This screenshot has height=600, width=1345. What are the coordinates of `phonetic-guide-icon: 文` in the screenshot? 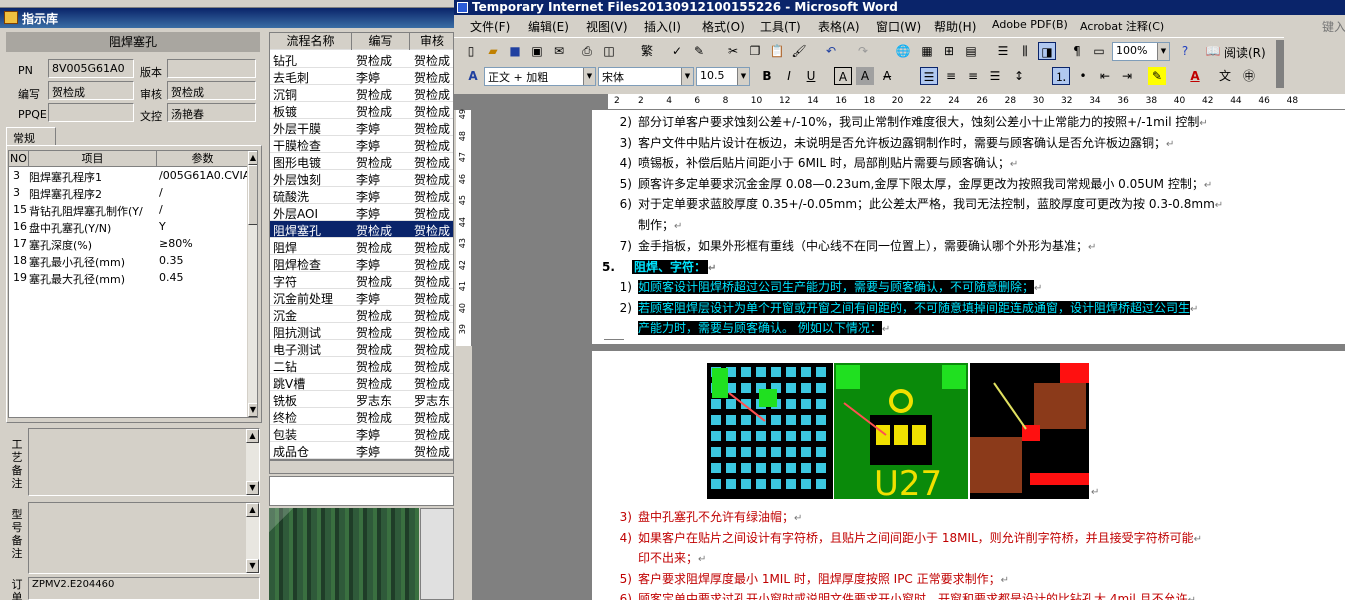 It's located at (1225, 76).